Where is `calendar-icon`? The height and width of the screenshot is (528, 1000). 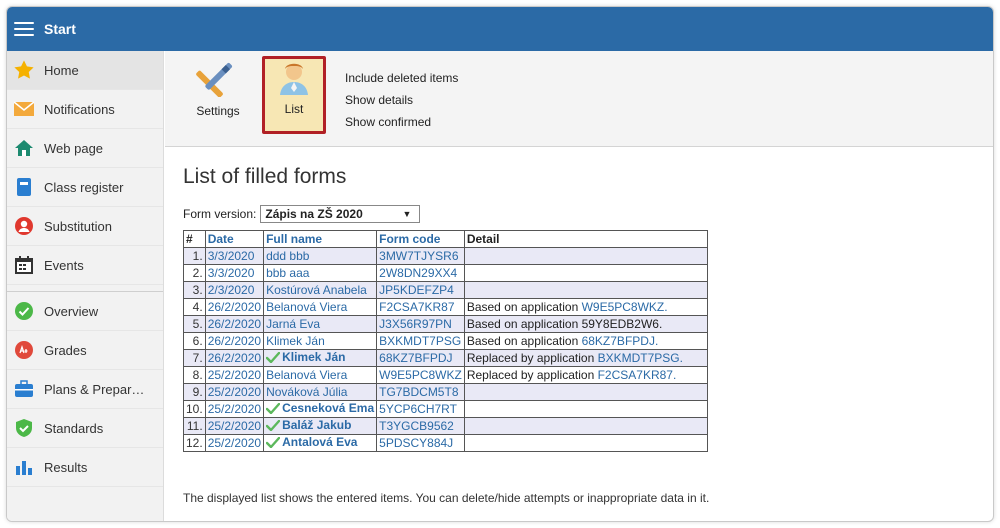 calendar-icon is located at coordinates (24, 265).